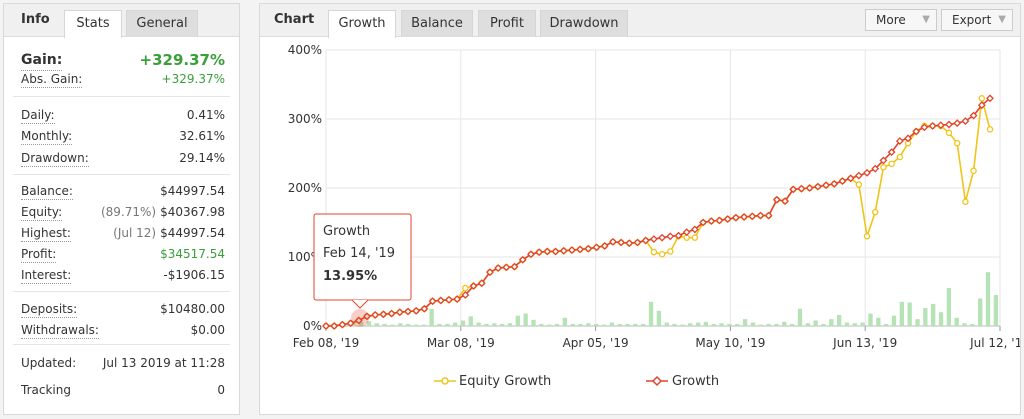 The image size is (1024, 419). What do you see at coordinates (972, 20) in the screenshot?
I see `export-label: Export` at bounding box center [972, 20].